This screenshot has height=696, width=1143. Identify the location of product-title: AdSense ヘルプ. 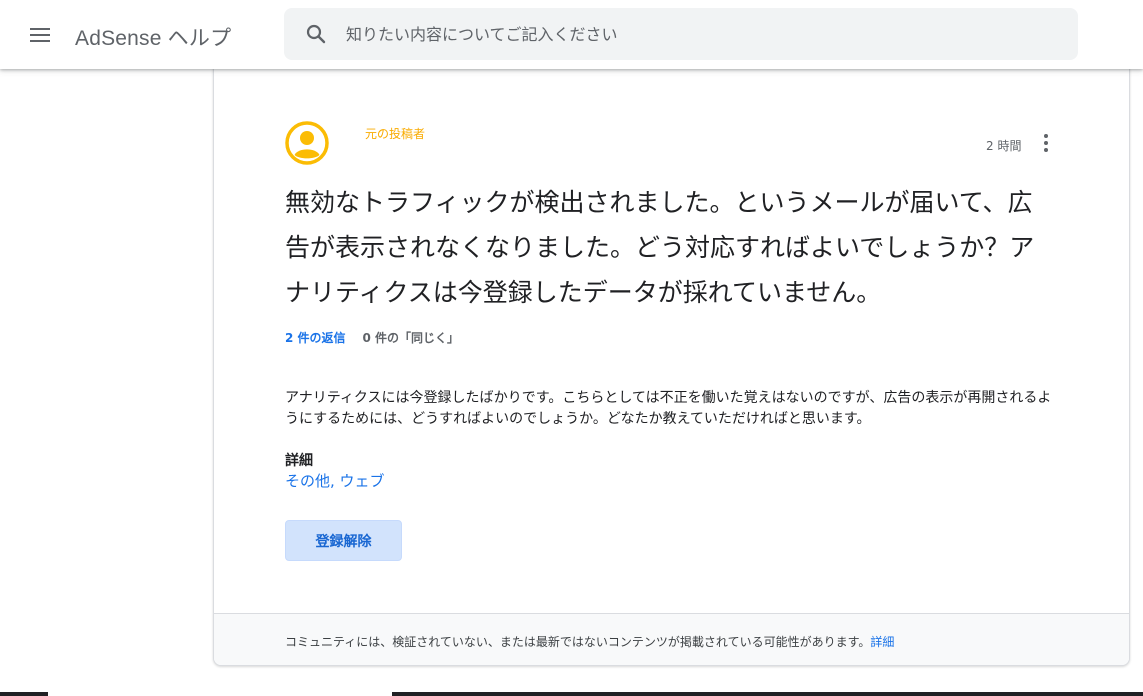
(153, 37).